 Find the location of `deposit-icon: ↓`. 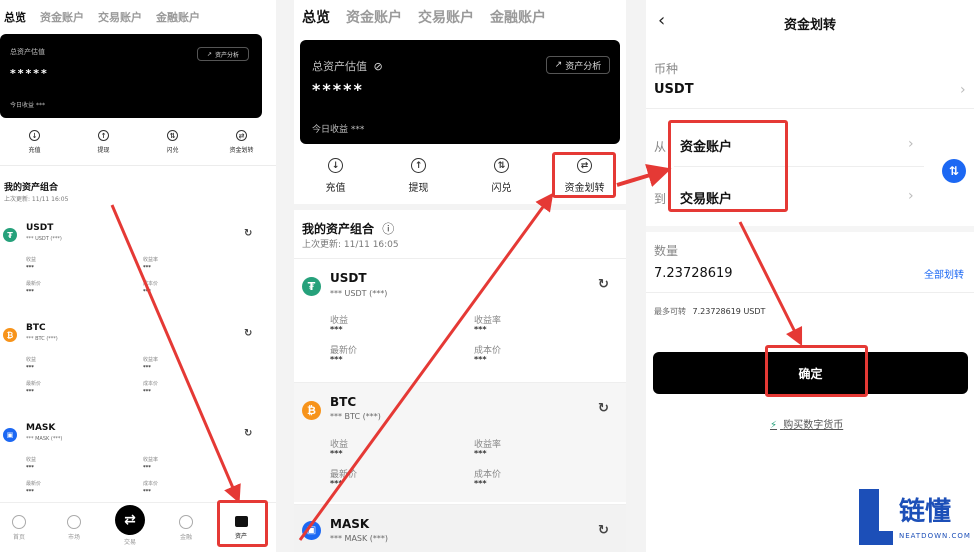

deposit-icon: ↓ is located at coordinates (335, 165).